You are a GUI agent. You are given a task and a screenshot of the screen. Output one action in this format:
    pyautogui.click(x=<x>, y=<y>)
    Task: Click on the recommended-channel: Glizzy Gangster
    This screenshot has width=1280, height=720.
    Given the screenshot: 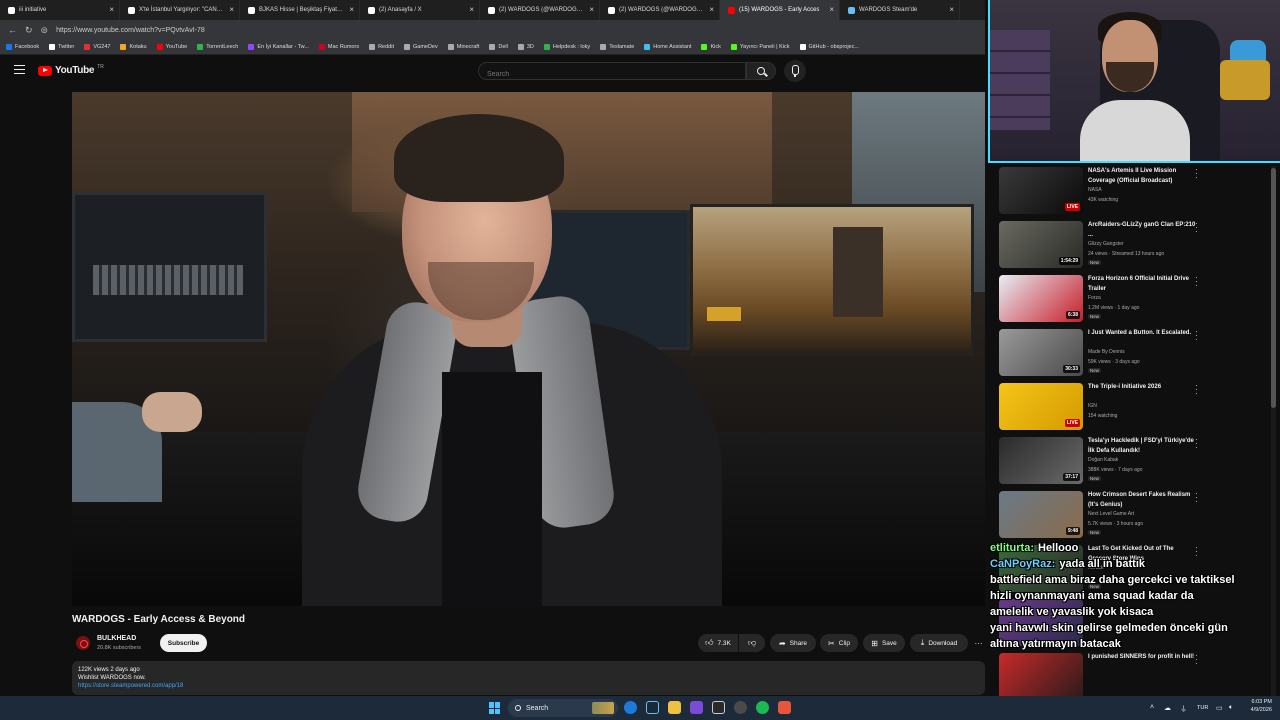 What is the action you would take?
    pyautogui.click(x=1106, y=244)
    